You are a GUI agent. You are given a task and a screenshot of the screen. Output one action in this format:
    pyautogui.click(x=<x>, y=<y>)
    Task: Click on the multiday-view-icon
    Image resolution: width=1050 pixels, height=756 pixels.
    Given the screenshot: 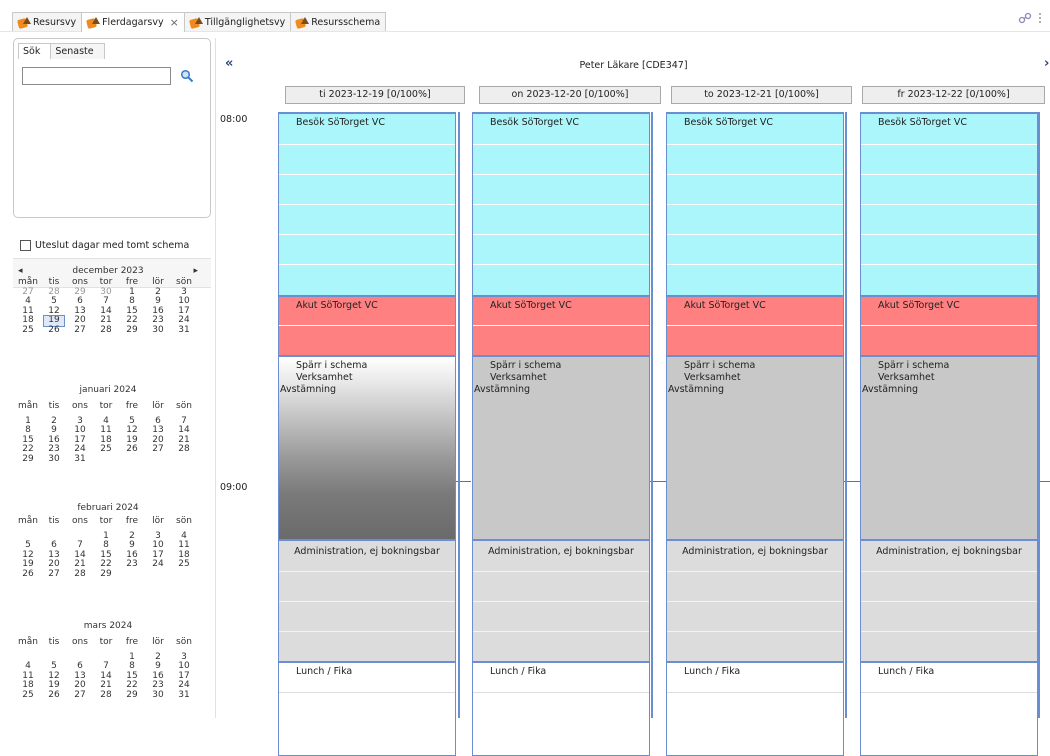 What is the action you would take?
    pyautogui.click(x=93, y=23)
    